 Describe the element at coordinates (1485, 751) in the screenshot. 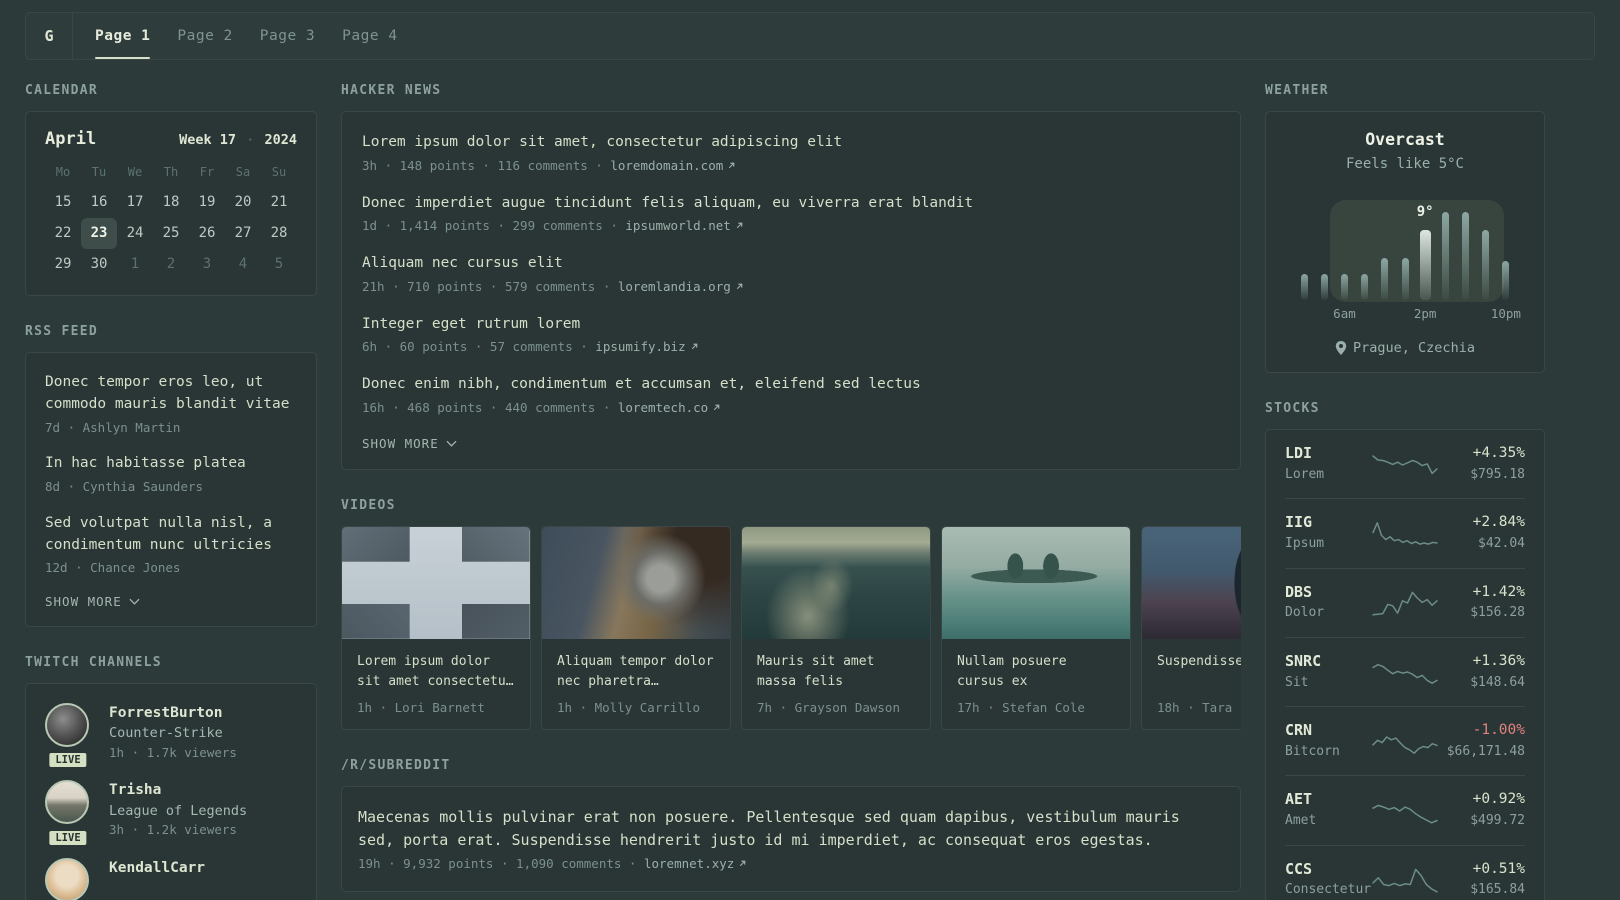

I see `stock-price: $66,171.48` at that location.